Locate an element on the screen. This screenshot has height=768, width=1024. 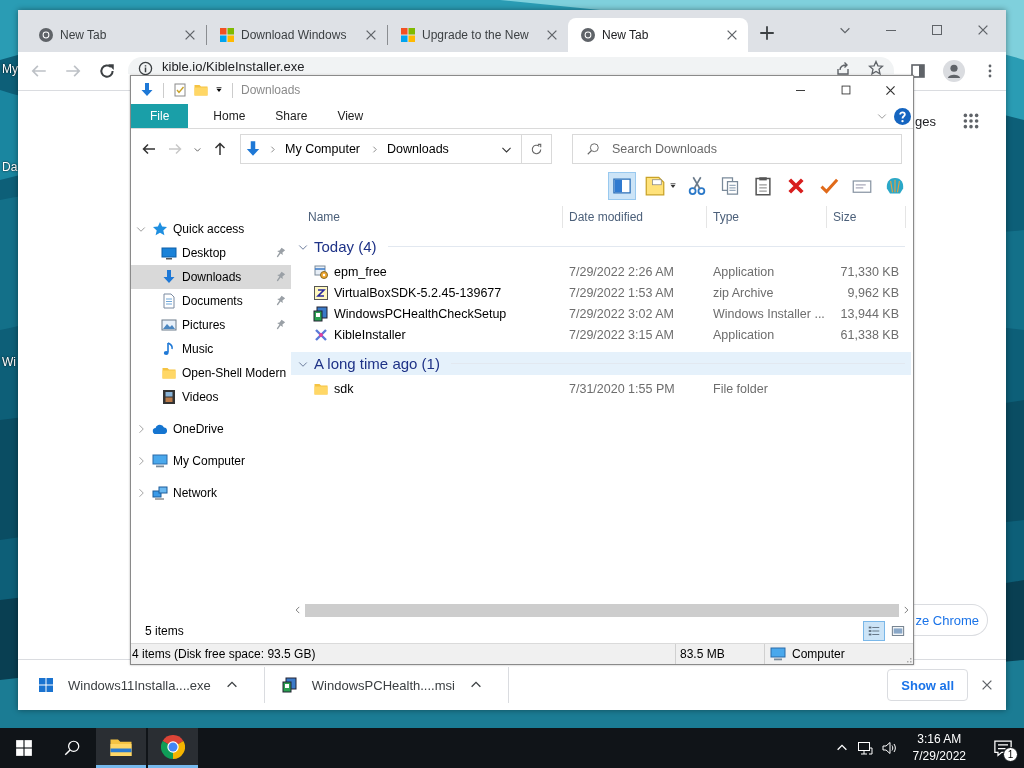
date-cell-text: 7/29/2022 3:02 AM is located at coordinates (621, 313).